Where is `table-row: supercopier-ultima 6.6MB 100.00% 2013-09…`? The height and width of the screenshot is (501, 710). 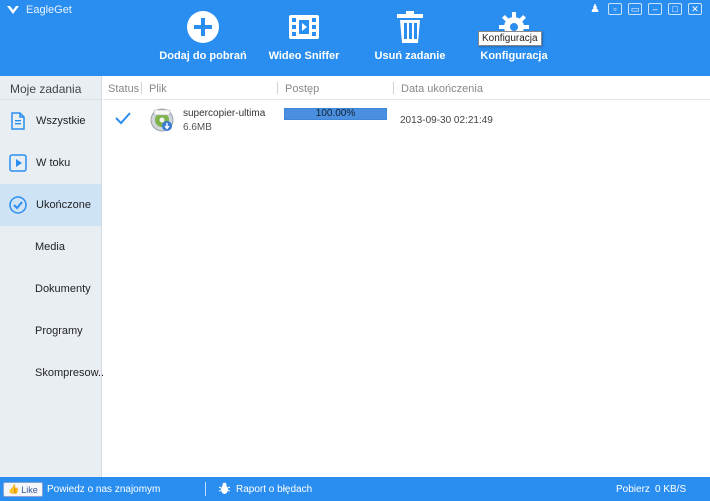
table-row: supercopier-ultima 6.6MB 100.00% 2013-09… is located at coordinates (406, 120).